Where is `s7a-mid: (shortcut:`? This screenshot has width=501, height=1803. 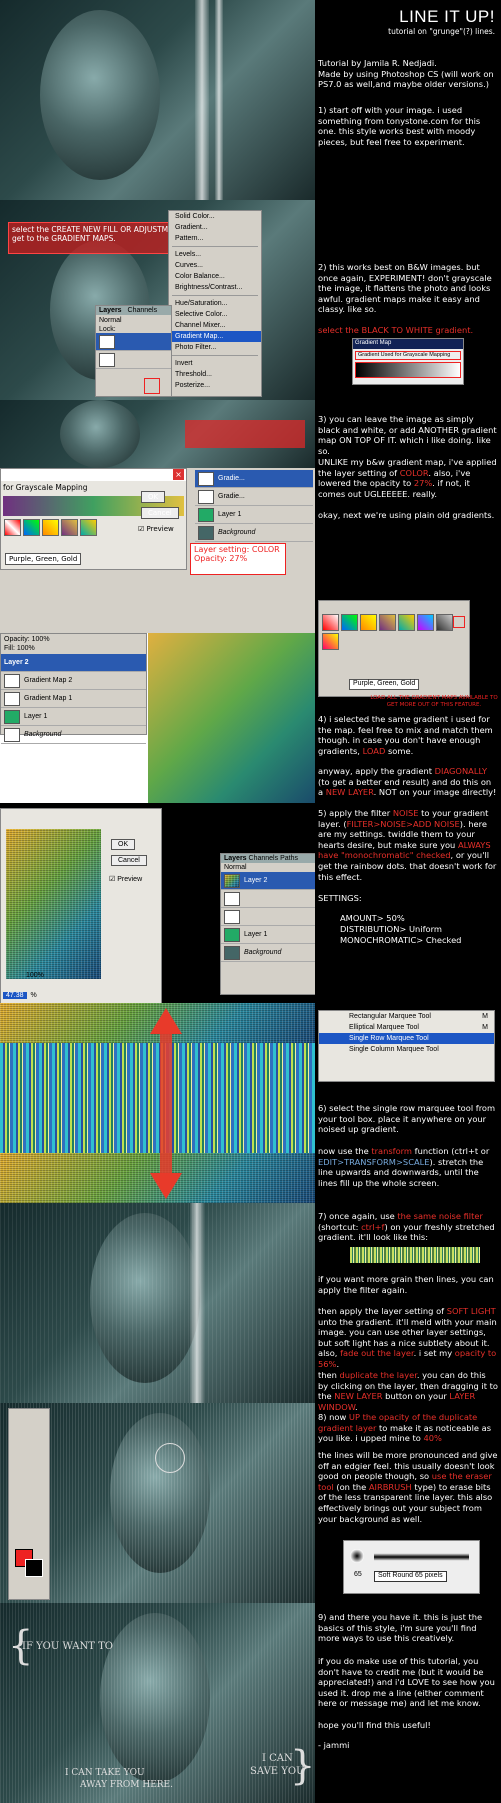
s7a-mid: (shortcut: is located at coordinates (340, 1226).